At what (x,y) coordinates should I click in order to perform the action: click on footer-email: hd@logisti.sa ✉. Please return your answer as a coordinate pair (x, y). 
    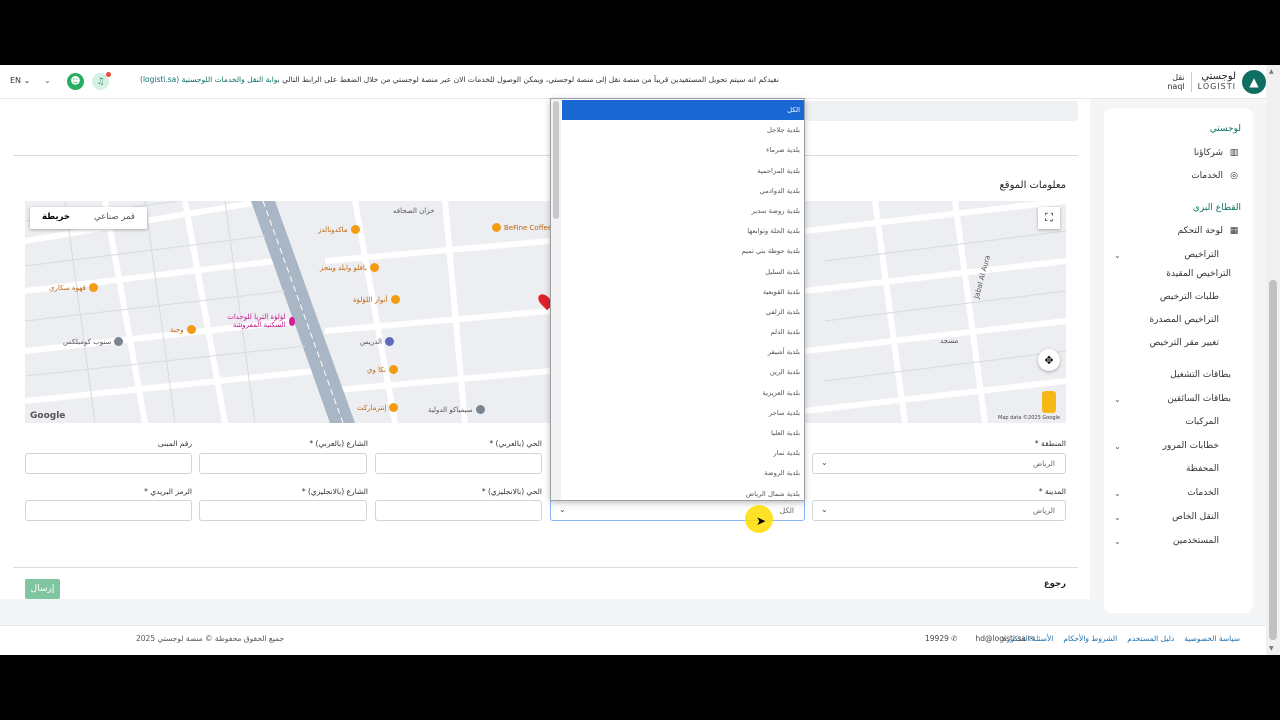
    Looking at the image, I should click on (1005, 638).